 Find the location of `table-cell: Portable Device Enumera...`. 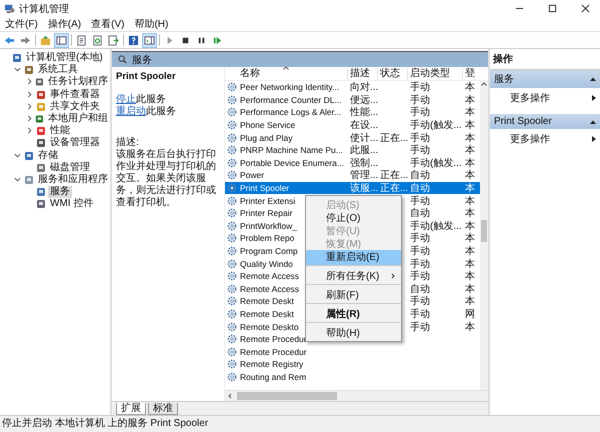

table-cell: Portable Device Enumera... is located at coordinates (292, 163).